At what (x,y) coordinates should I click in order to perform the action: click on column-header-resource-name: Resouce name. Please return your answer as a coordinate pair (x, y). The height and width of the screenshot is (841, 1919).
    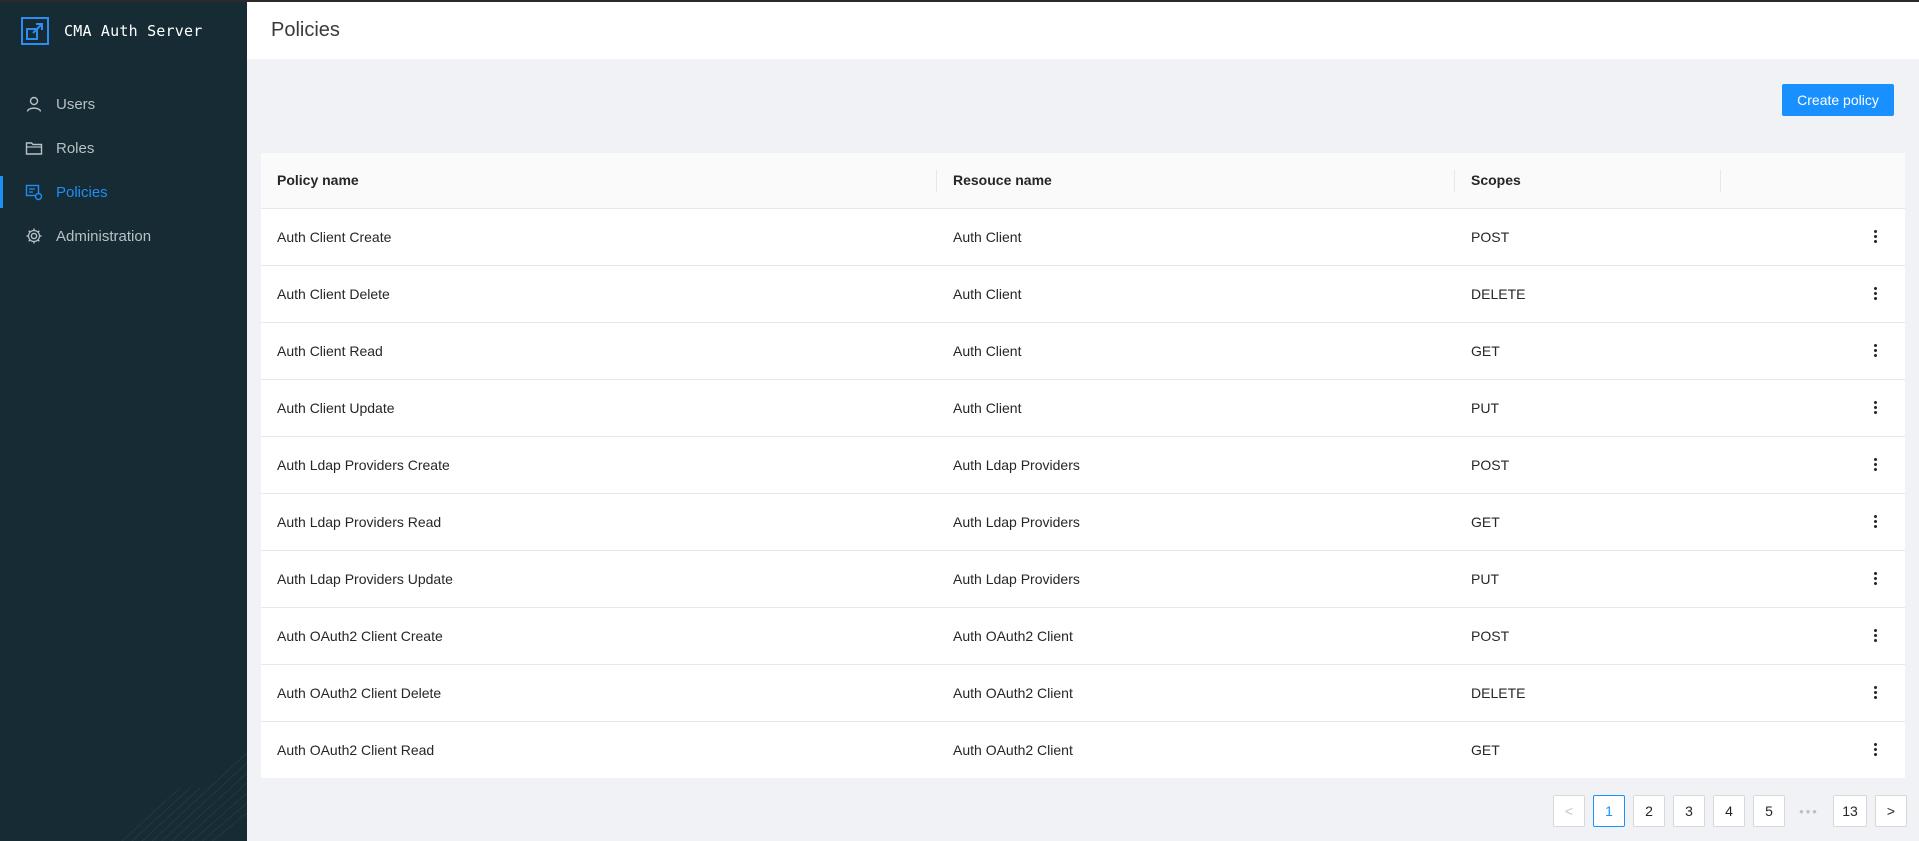
    Looking at the image, I should click on (1196, 181).